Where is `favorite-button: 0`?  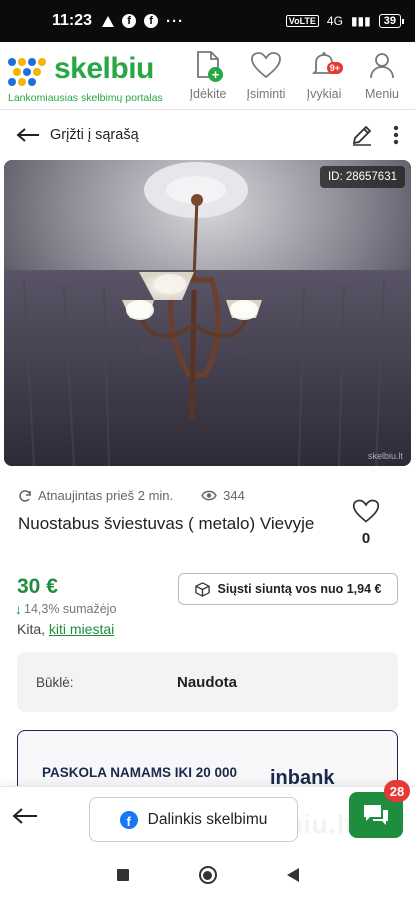
favorite-button: 0 is located at coordinates (366, 522).